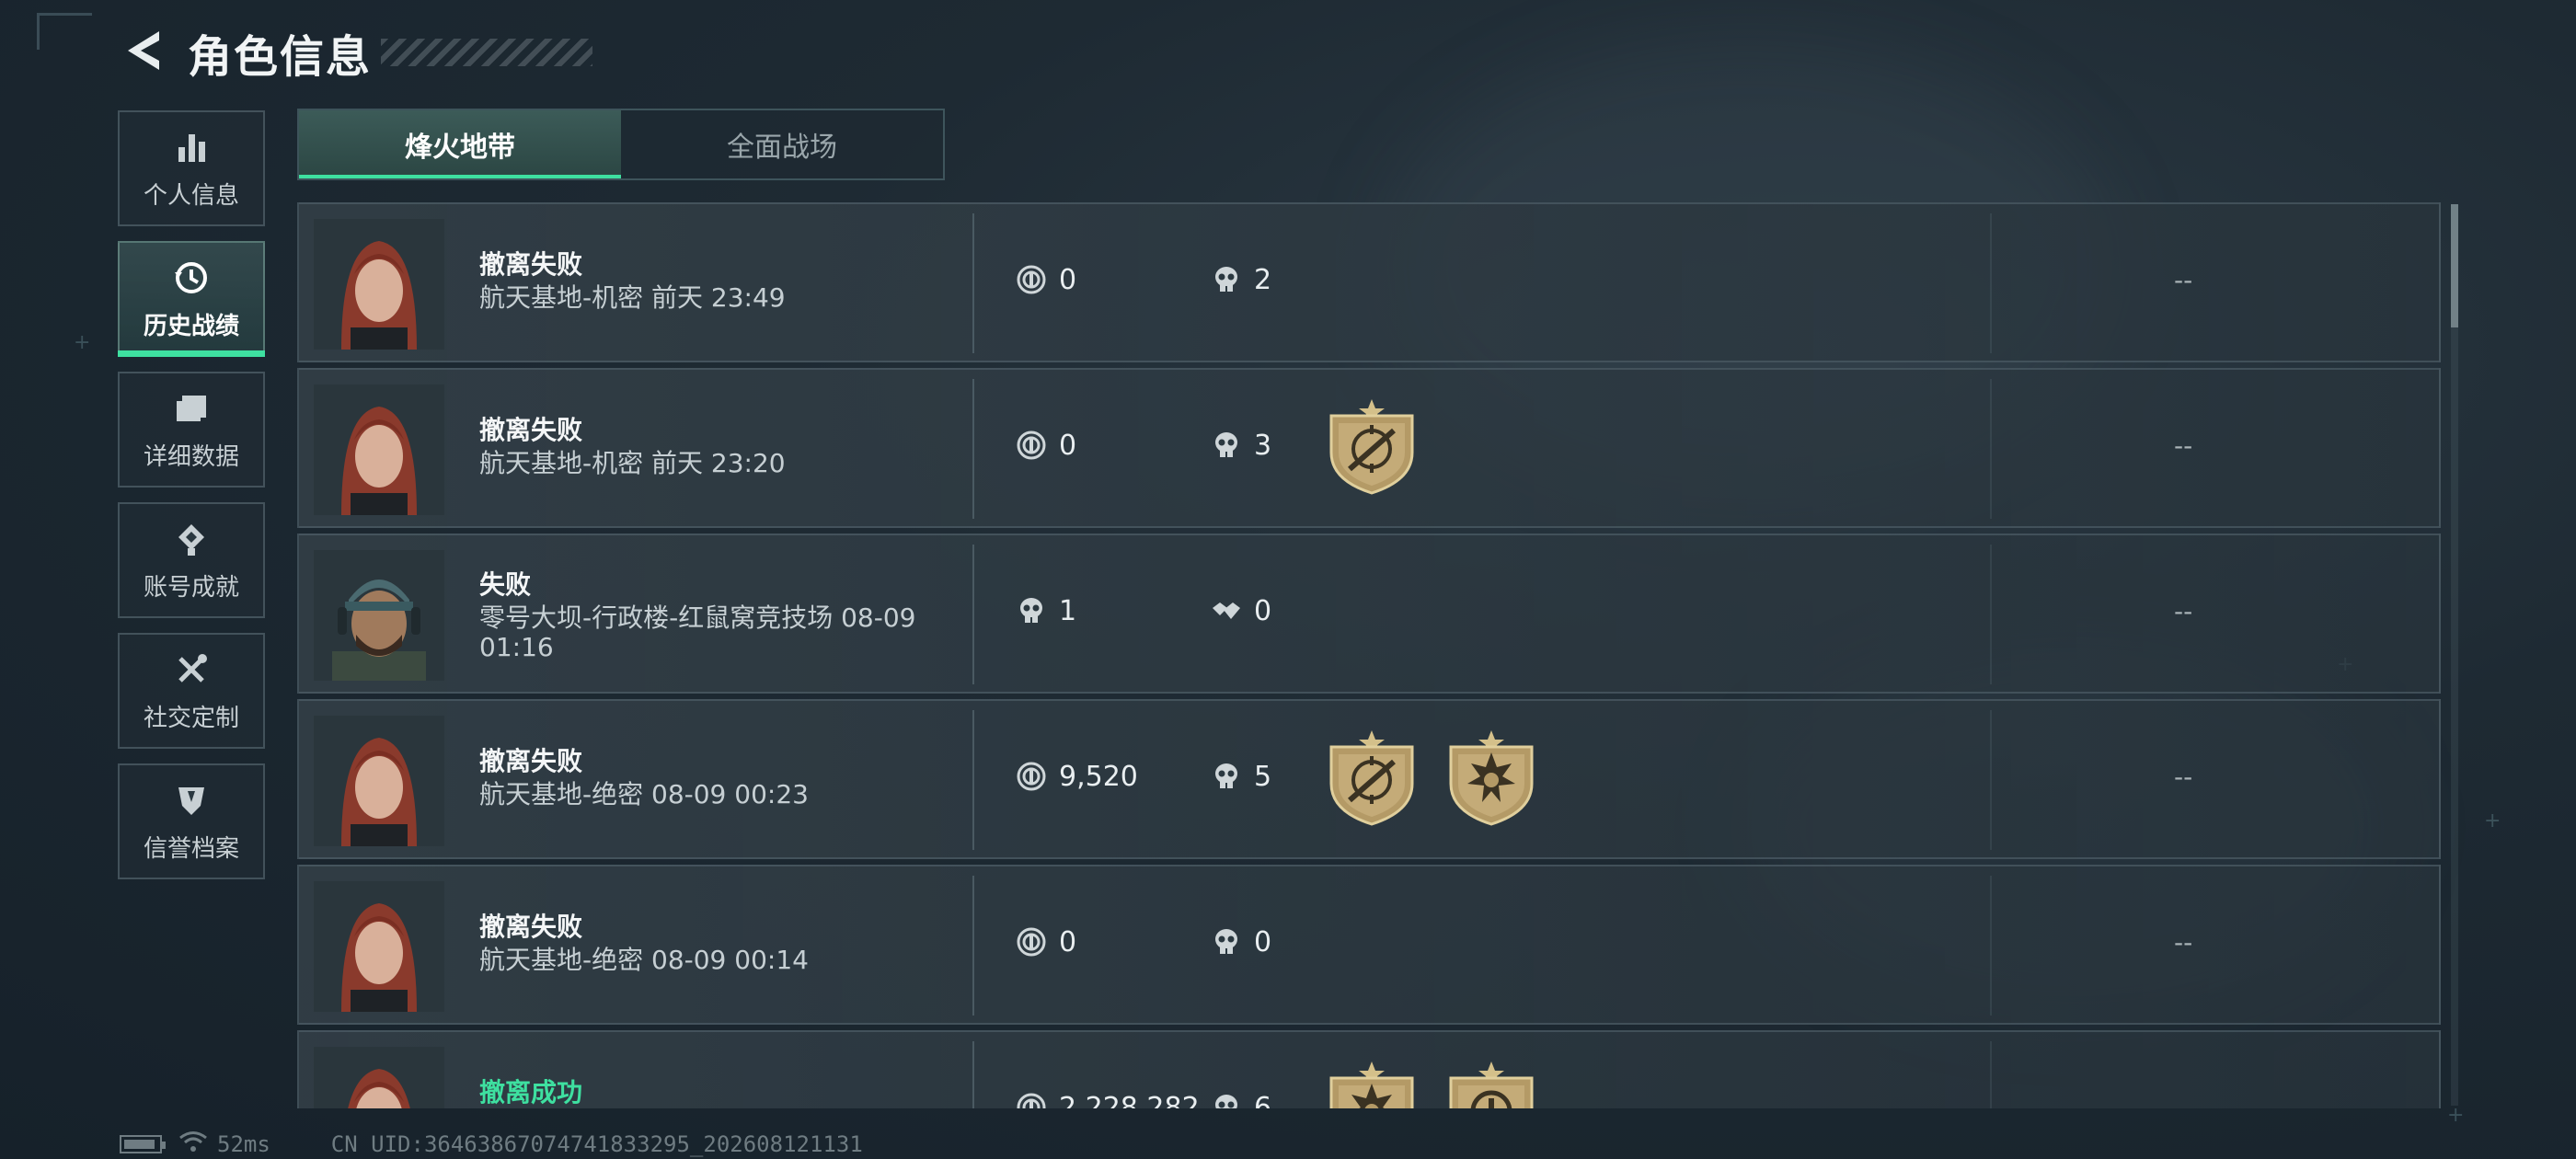 Image resolution: width=2576 pixels, height=1159 pixels. Describe the element at coordinates (505, 584) in the screenshot. I see `match-result: 失败` at that location.